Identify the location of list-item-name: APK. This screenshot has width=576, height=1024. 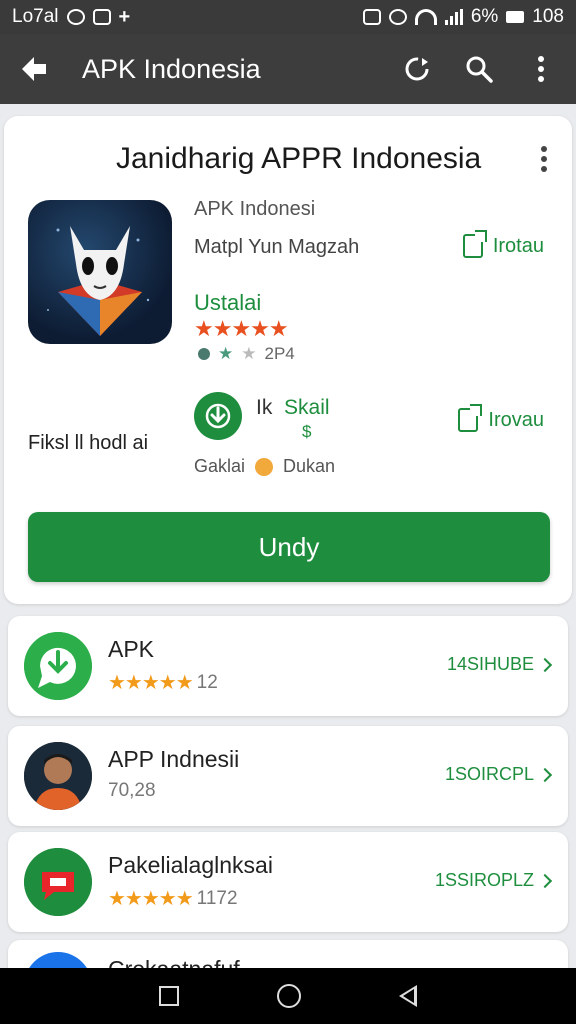
(131, 649).